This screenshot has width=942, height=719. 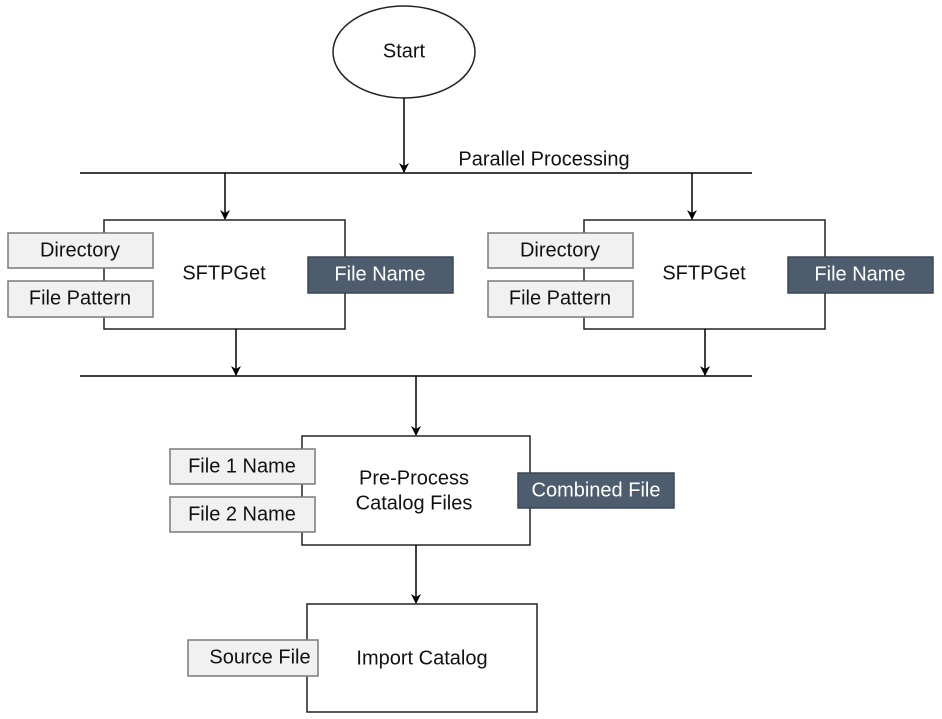 I want to click on file-name-label-1: File Name, so click(x=379, y=274).